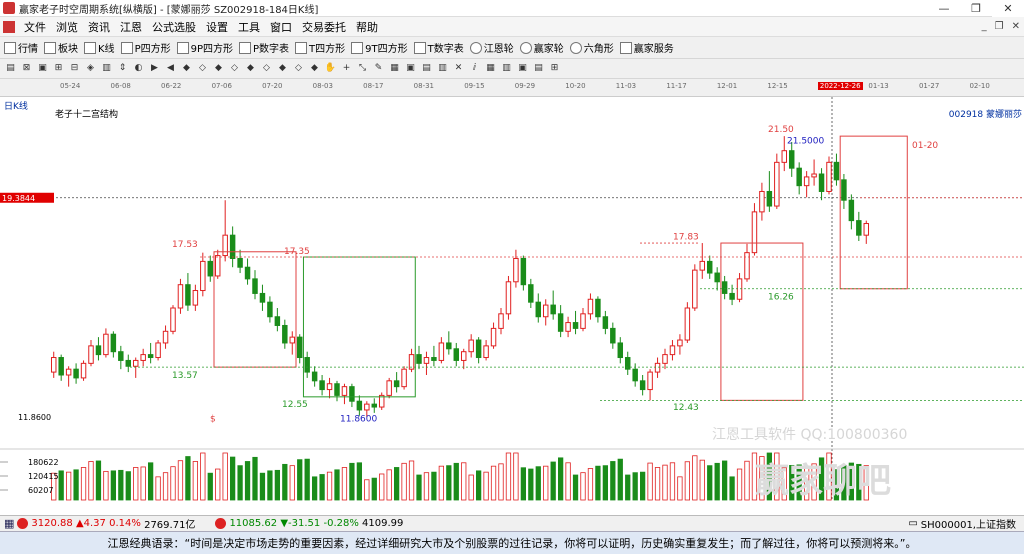  Describe the element at coordinates (67, 27) in the screenshot. I see `menu-browse: 浏览` at that location.